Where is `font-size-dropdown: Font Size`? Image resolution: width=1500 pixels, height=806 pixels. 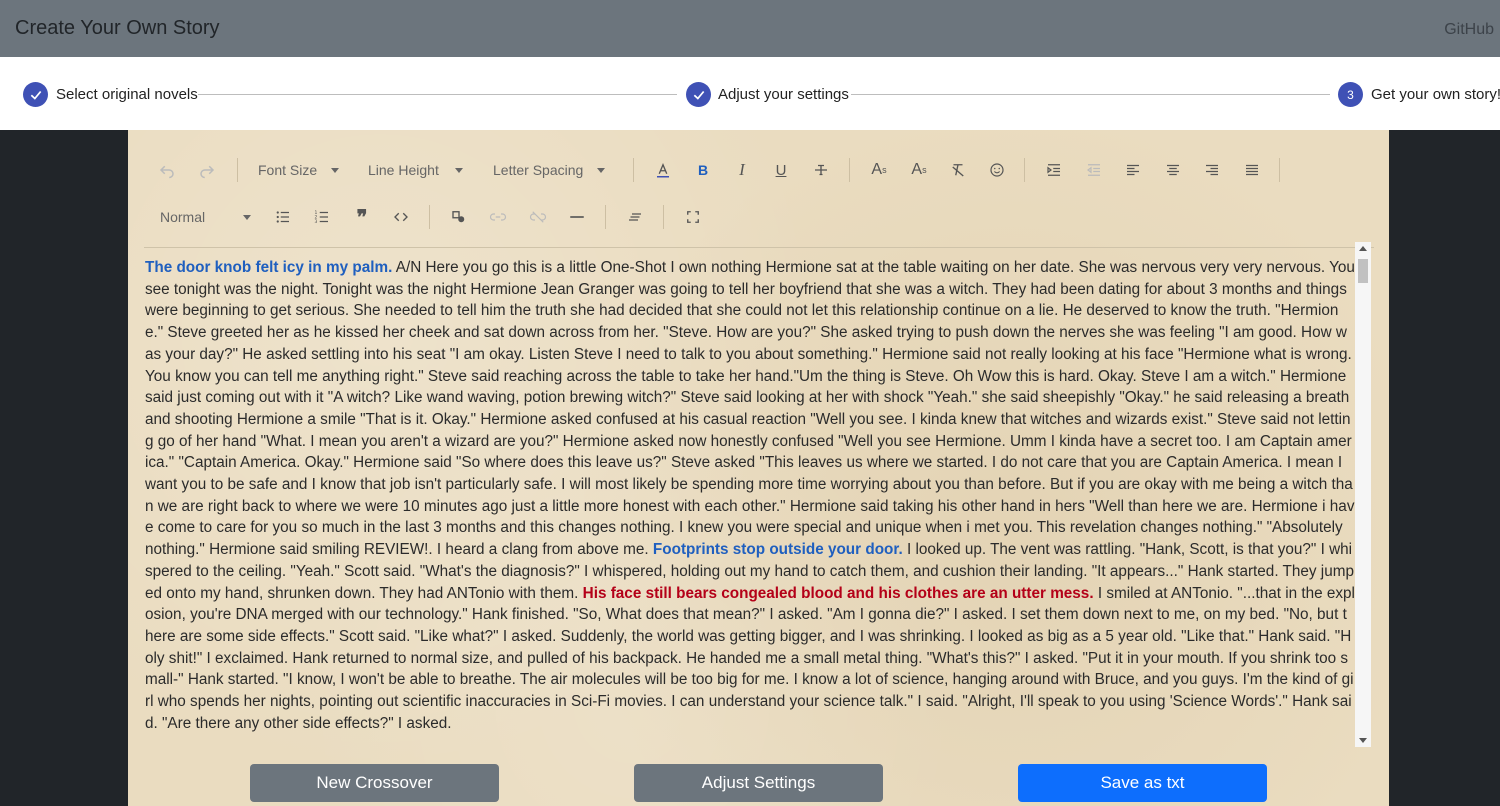
font-size-dropdown: Font Size is located at coordinates (299, 170).